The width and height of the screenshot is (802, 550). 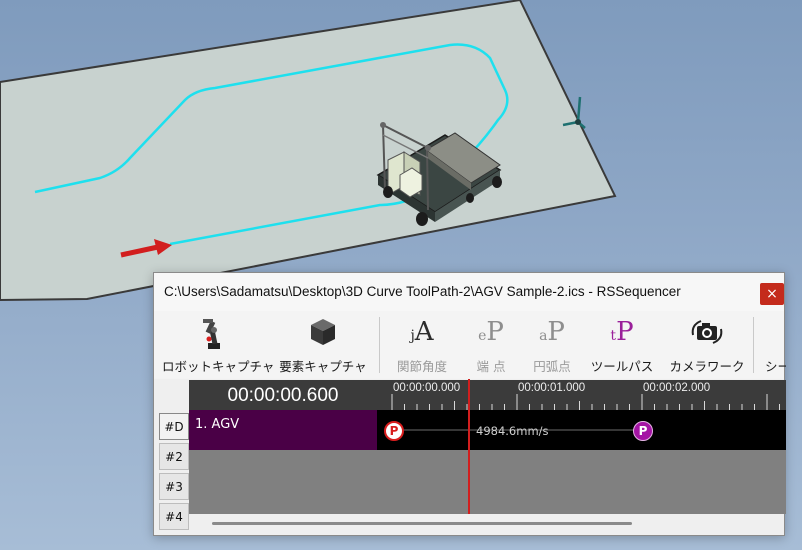 What do you see at coordinates (283, 395) in the screenshot?
I see `current-time: 00:00:00.600` at bounding box center [283, 395].